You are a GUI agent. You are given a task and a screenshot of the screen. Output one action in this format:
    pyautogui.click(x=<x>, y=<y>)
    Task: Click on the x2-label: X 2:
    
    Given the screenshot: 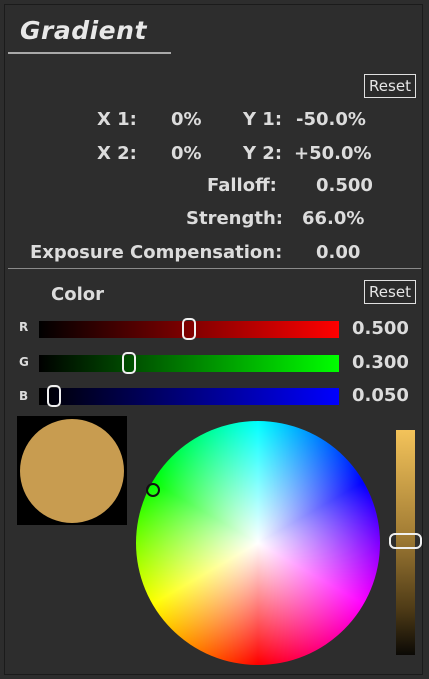 What is the action you would take?
    pyautogui.click(x=117, y=153)
    